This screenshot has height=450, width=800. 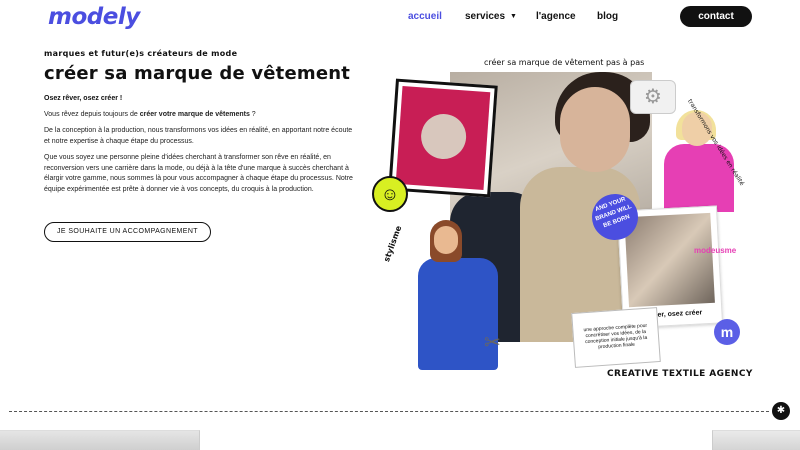 I want to click on p1-bold: créer votre marque de vêtements, so click(x=194, y=114).